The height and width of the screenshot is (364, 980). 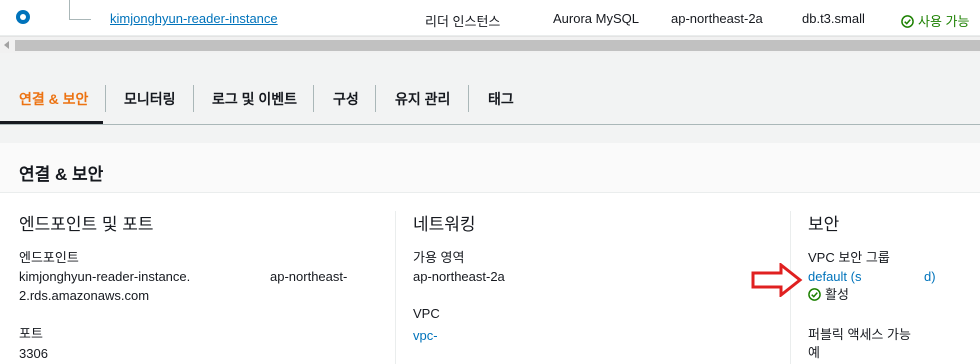 What do you see at coordinates (49, 257) in the screenshot?
I see `endpoint-label: 엔드포인트` at bounding box center [49, 257].